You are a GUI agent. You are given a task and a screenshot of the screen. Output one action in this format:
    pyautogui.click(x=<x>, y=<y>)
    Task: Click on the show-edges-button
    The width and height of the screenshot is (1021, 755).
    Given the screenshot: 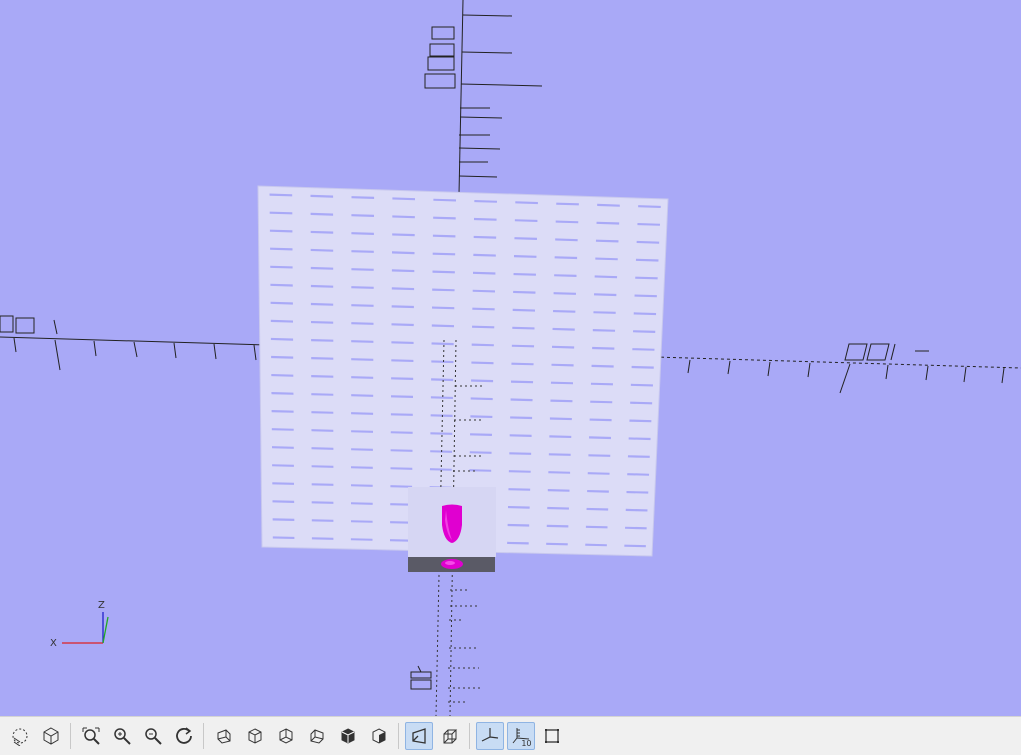 What is the action you would take?
    pyautogui.click(x=552, y=736)
    